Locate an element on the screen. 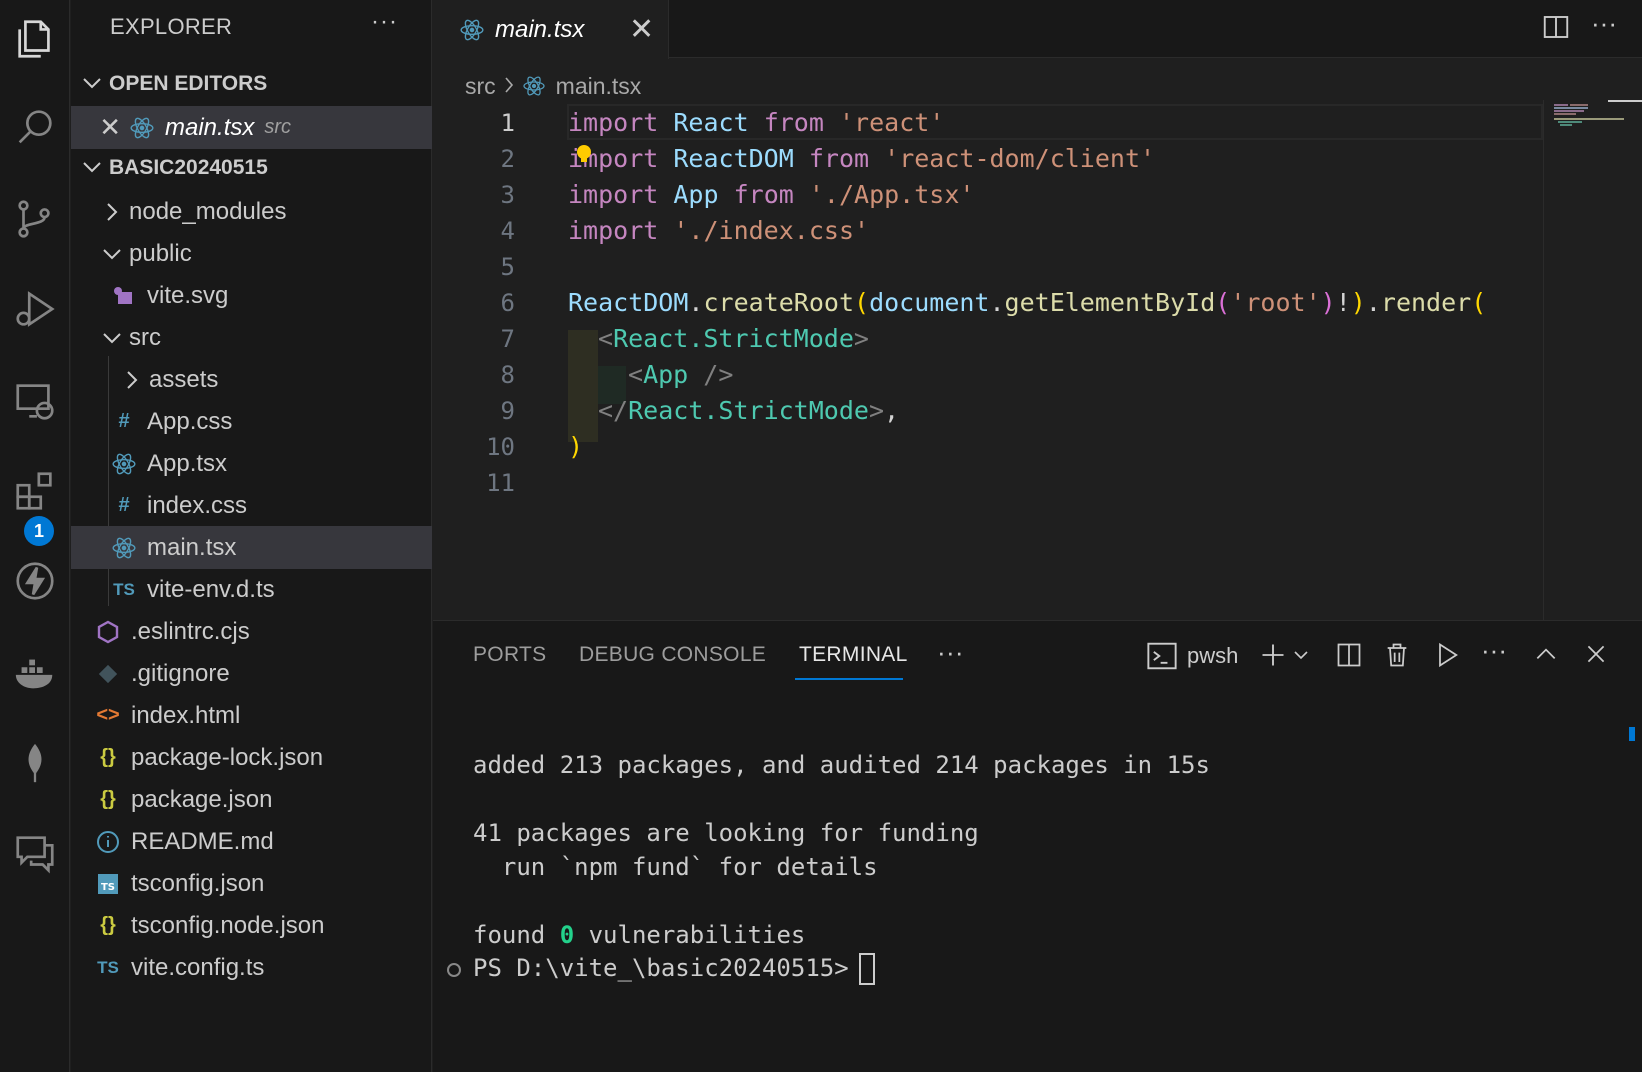 Image resolution: width=1642 pixels, height=1072 pixels. tree-item-label: assets is located at coordinates (184, 379).